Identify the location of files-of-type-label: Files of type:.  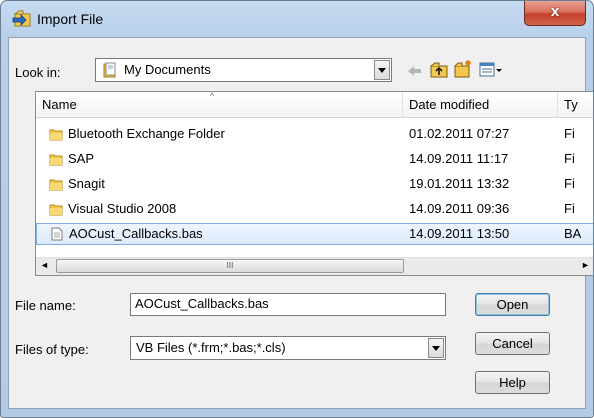
(52, 349).